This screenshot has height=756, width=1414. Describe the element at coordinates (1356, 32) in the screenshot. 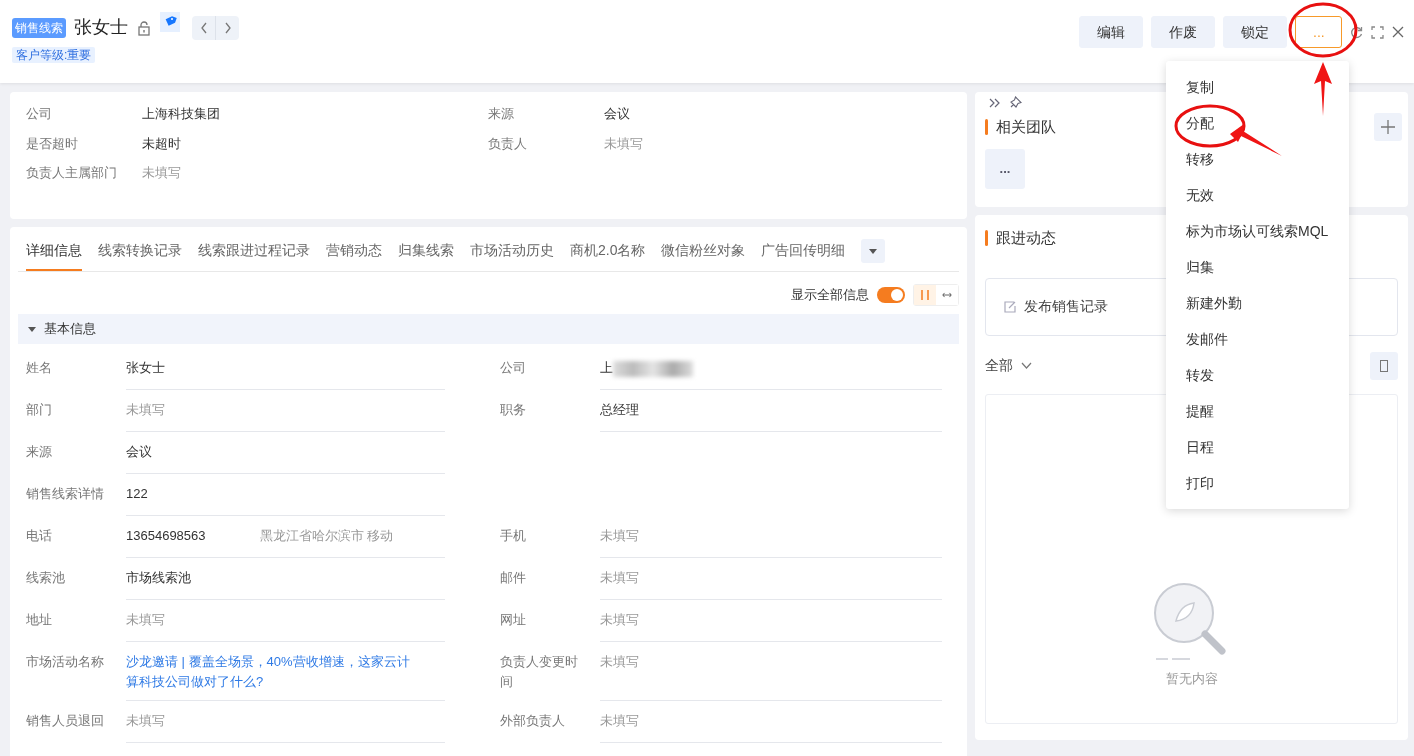

I see `refresh-icon` at that location.